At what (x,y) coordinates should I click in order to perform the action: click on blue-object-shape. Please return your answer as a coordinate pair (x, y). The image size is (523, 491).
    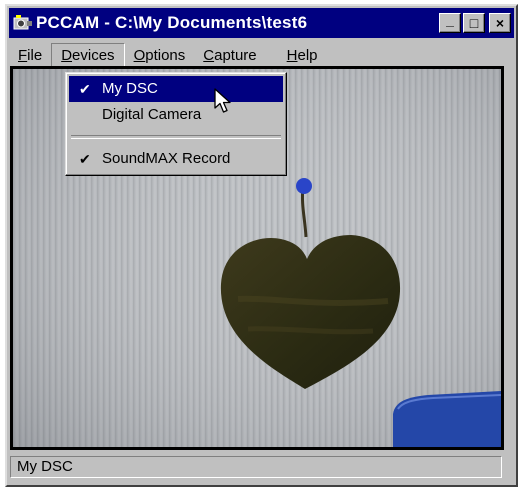
    Looking at the image, I should click on (447, 419).